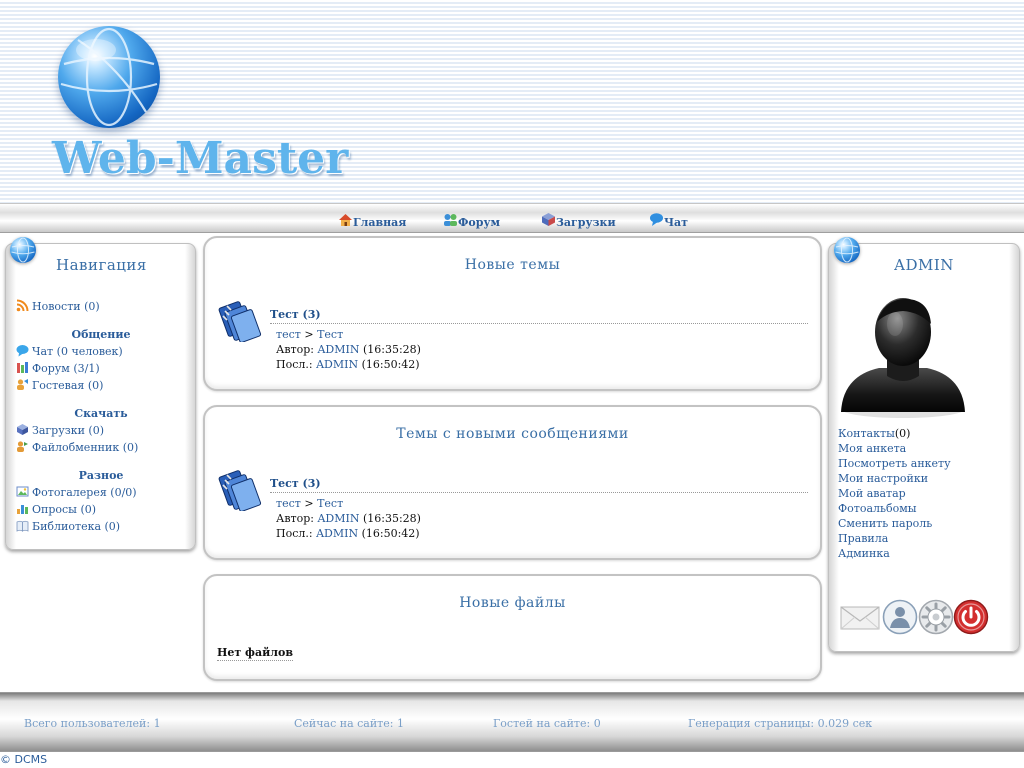  I want to click on top-menu-bar: Главная Форум Загрузки Чат, so click(512, 218).